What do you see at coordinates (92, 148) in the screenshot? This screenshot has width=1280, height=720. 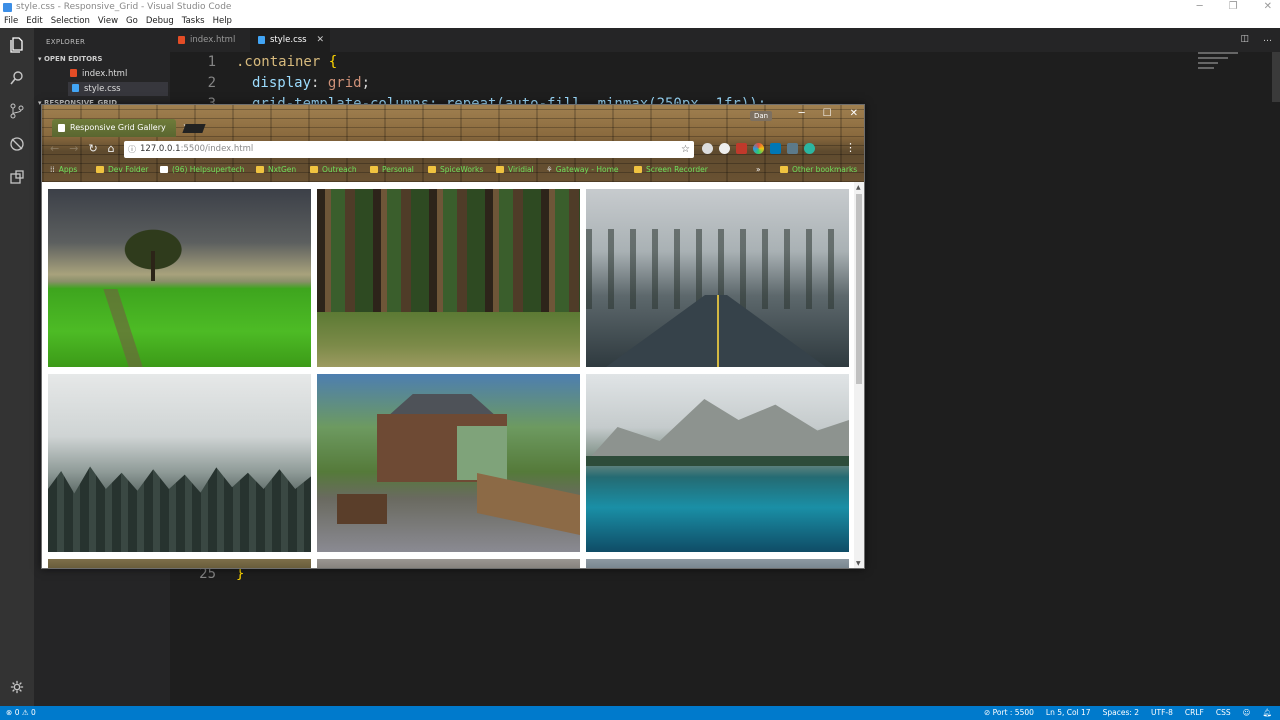 I see `reload-icon: ↻` at bounding box center [92, 148].